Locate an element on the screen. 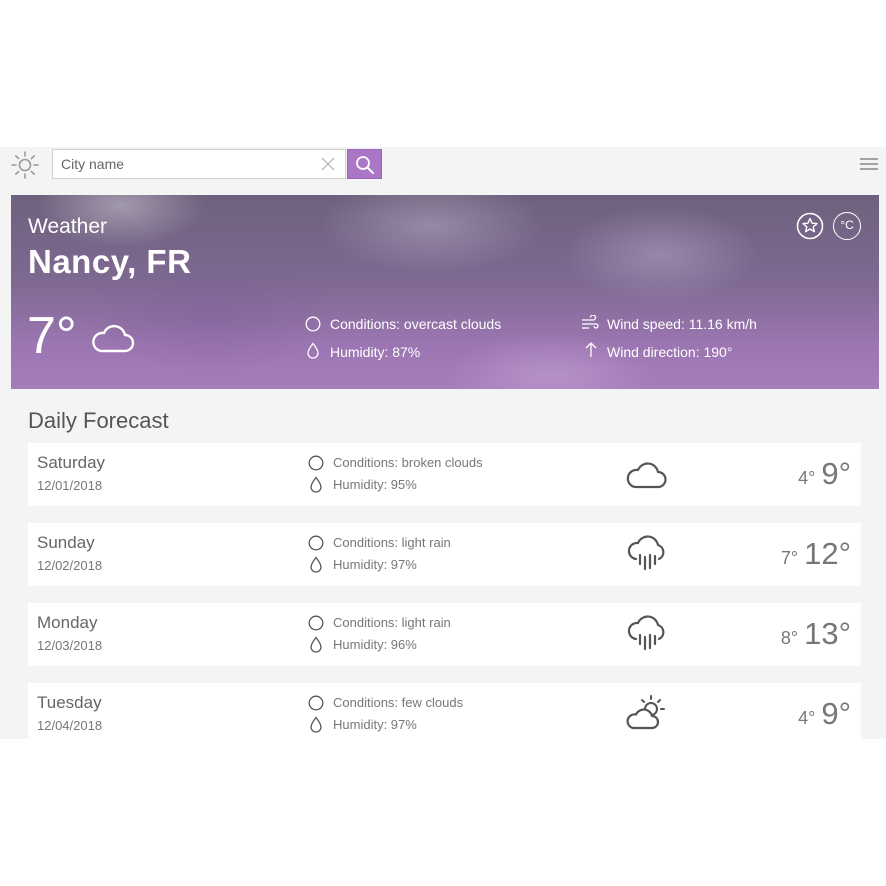  current-humidity: Humidity: 87% is located at coordinates (375, 352).